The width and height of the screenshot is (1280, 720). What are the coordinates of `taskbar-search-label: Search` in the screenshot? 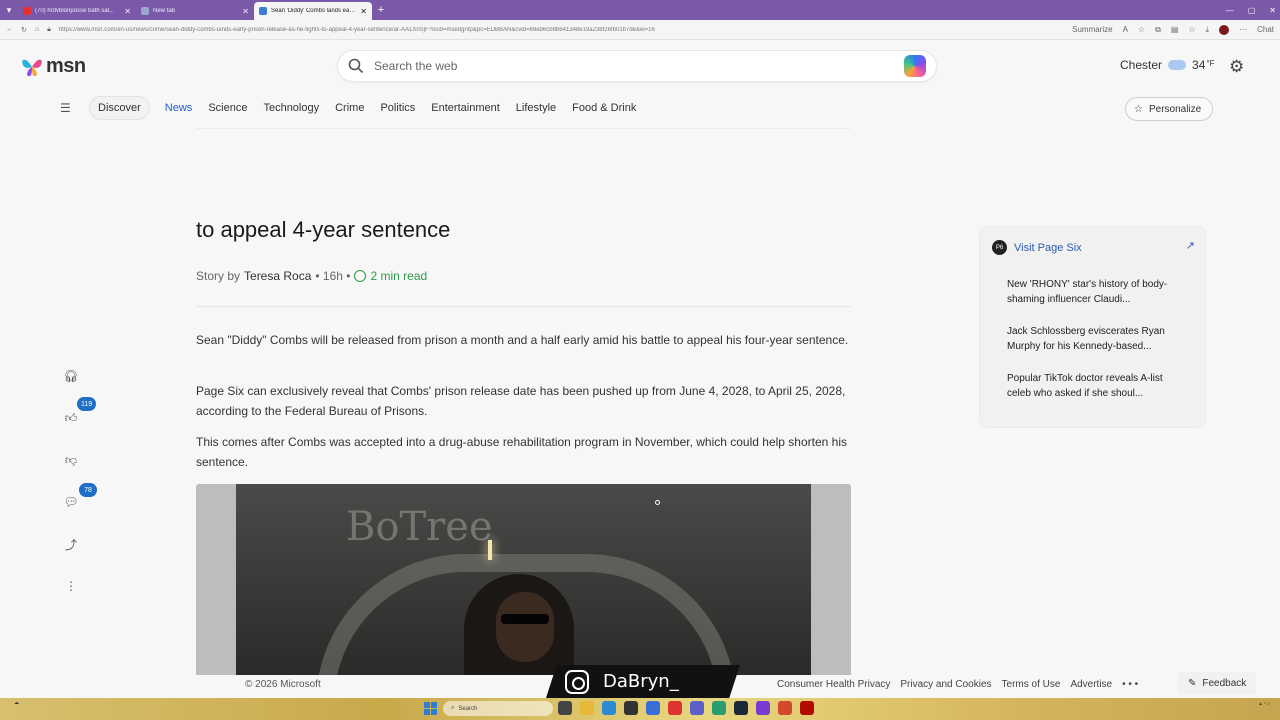 It's located at (468, 708).